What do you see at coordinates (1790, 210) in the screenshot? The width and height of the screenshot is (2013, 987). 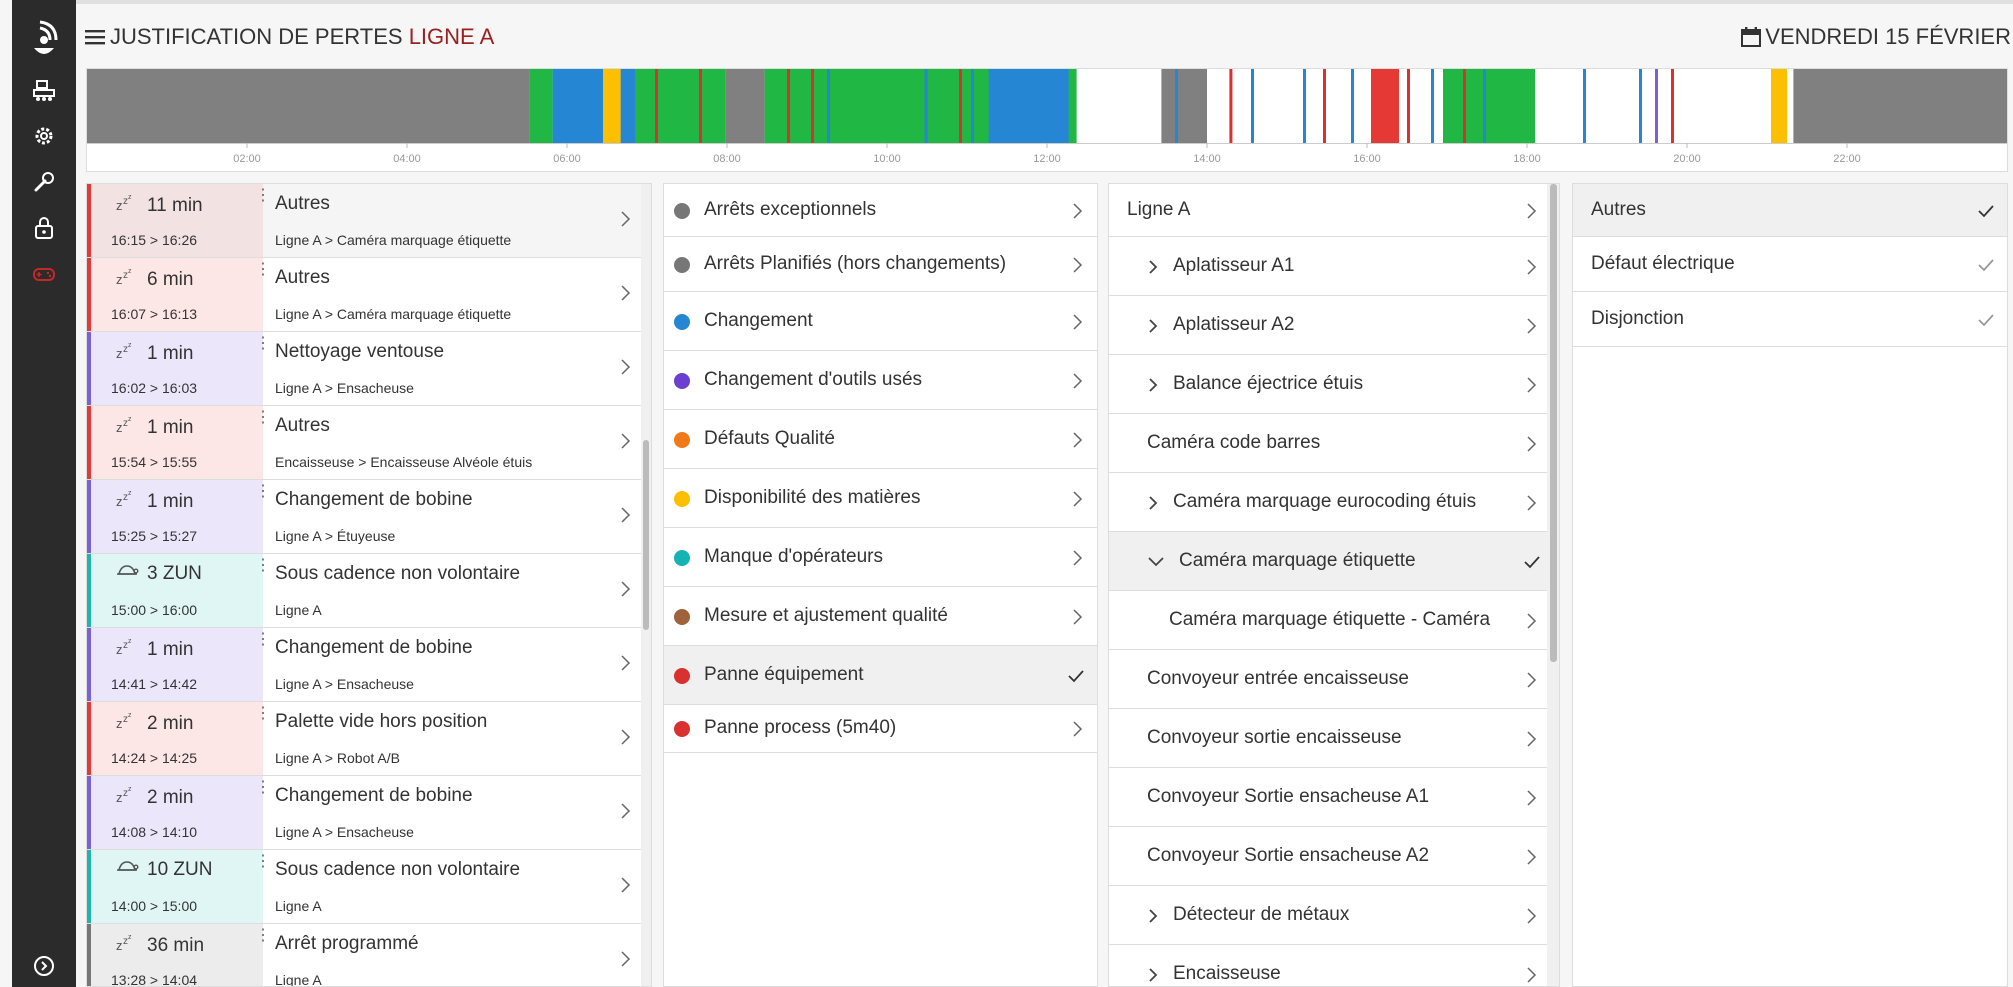 I see `cause-item: Autres` at bounding box center [1790, 210].